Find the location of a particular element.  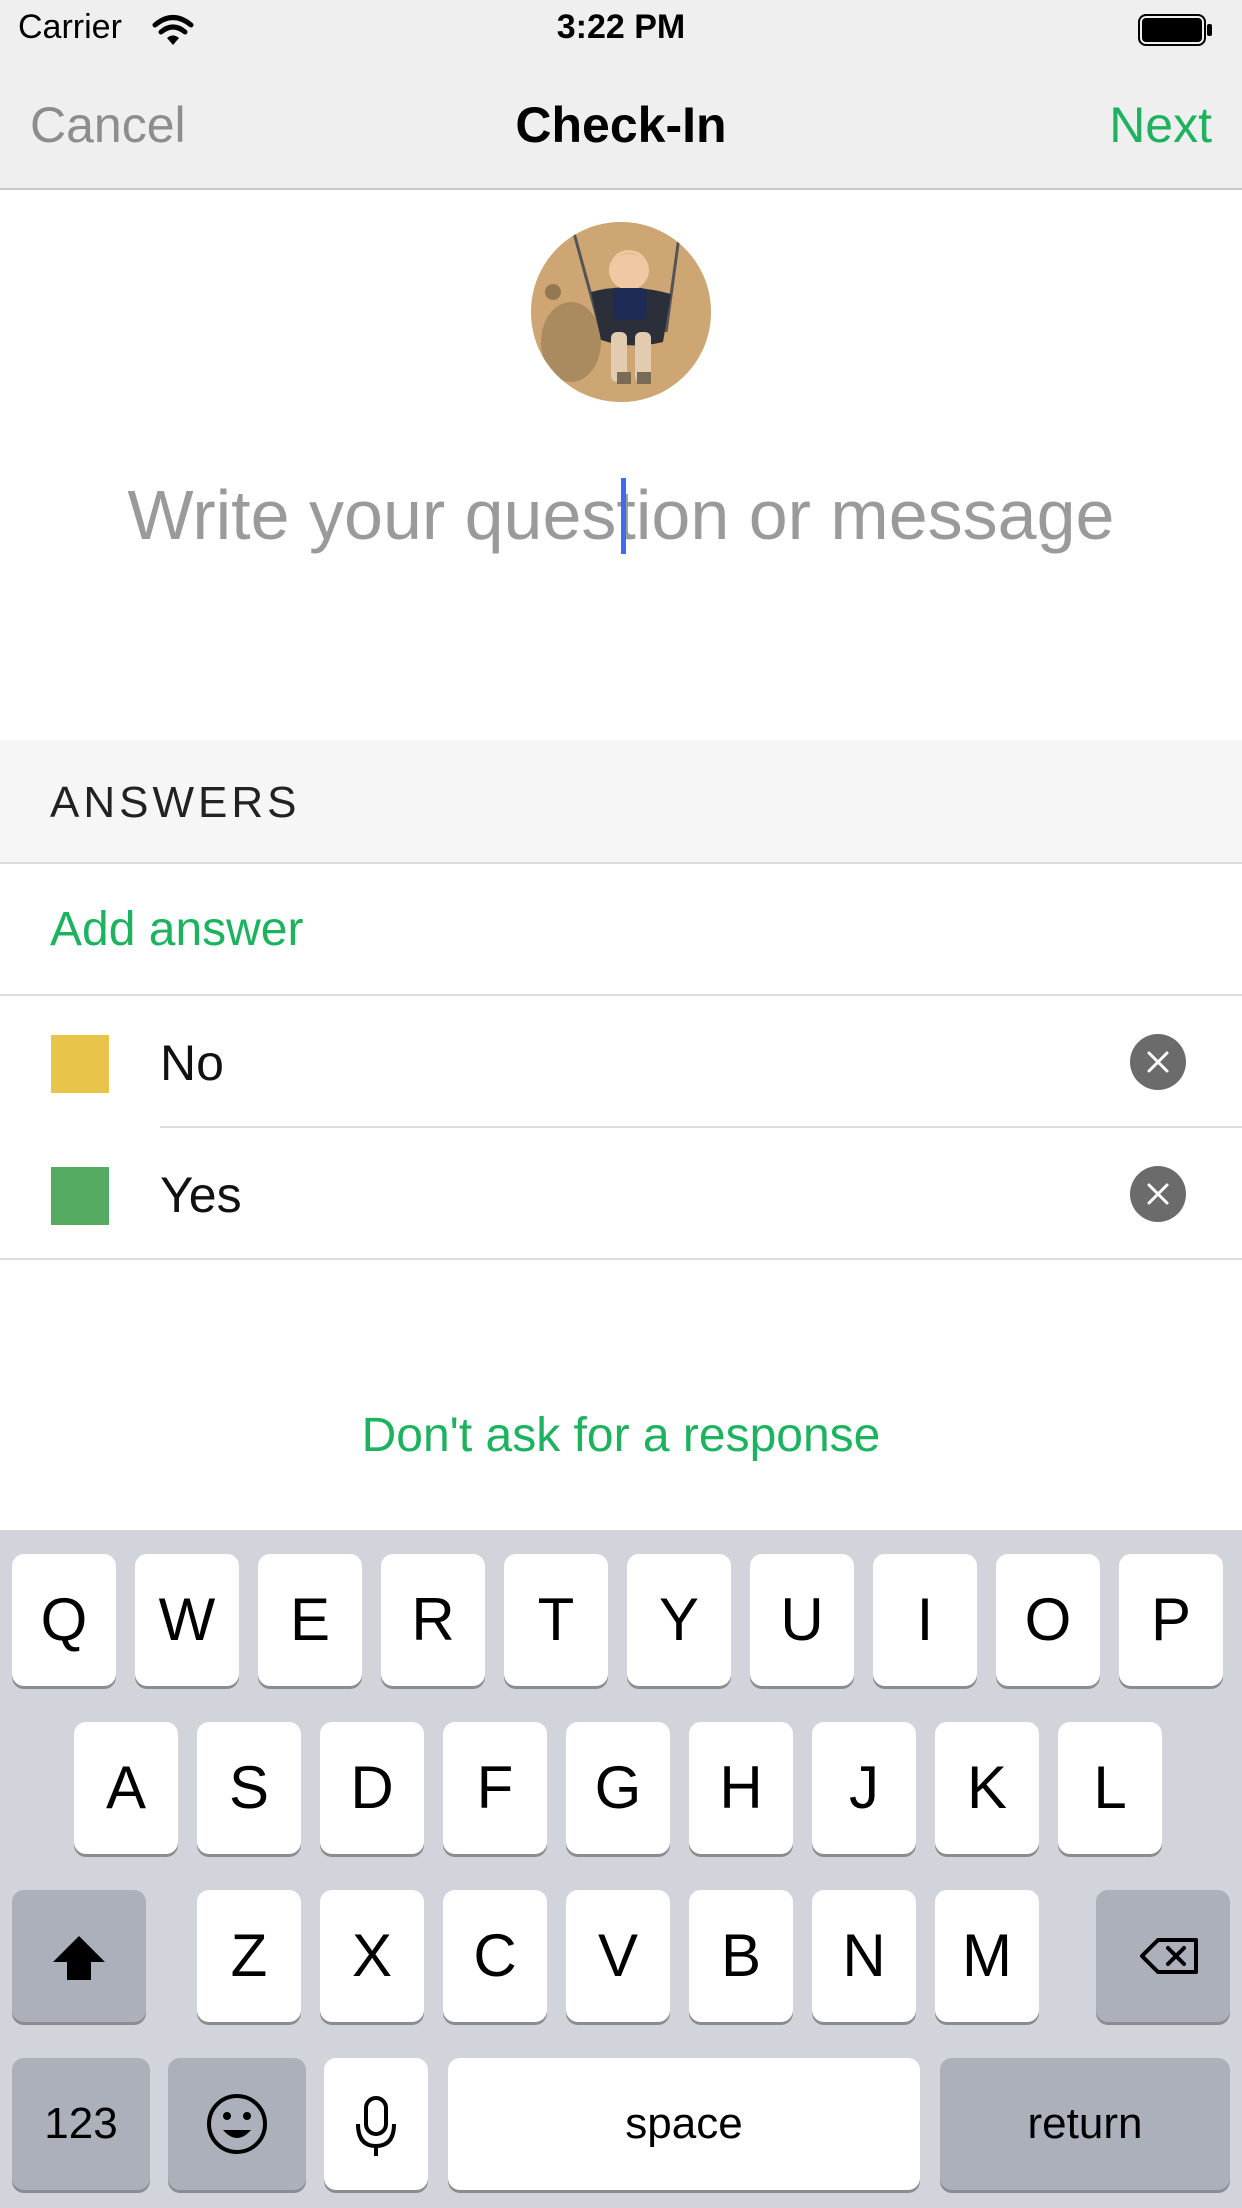

add-answer-button: Add answer is located at coordinates (621, 930).